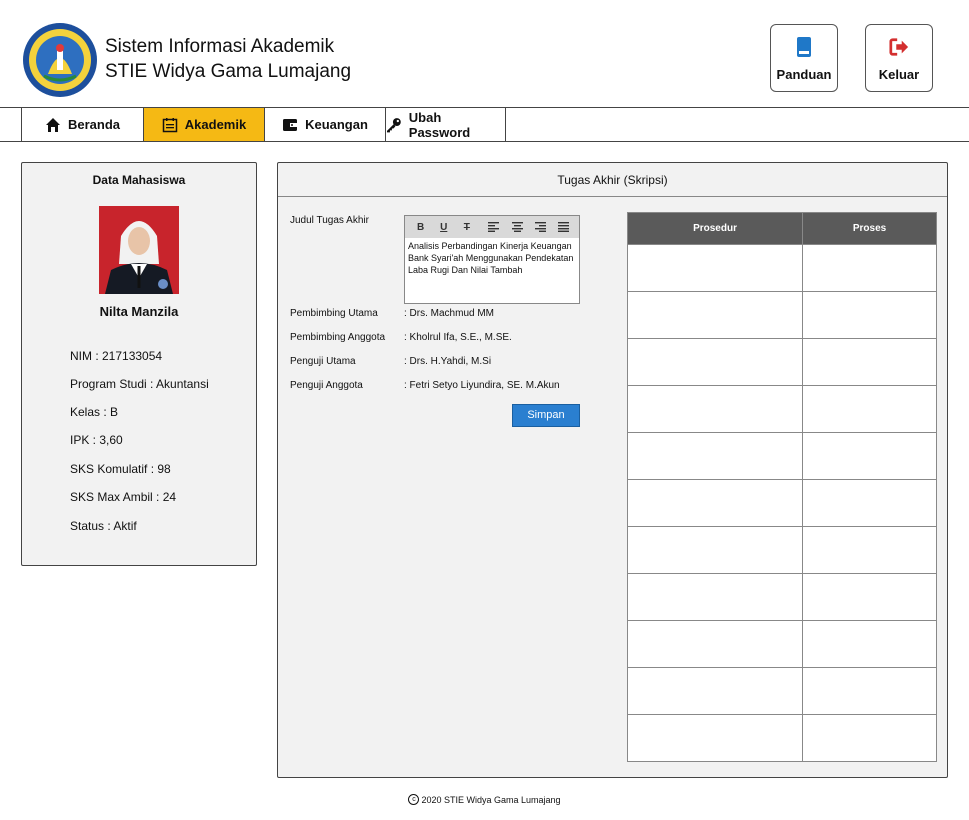  Describe the element at coordinates (458, 337) in the screenshot. I see `pembimbing-anggota-value: : Kholrul Ifa, S.E., M.SE.` at that location.